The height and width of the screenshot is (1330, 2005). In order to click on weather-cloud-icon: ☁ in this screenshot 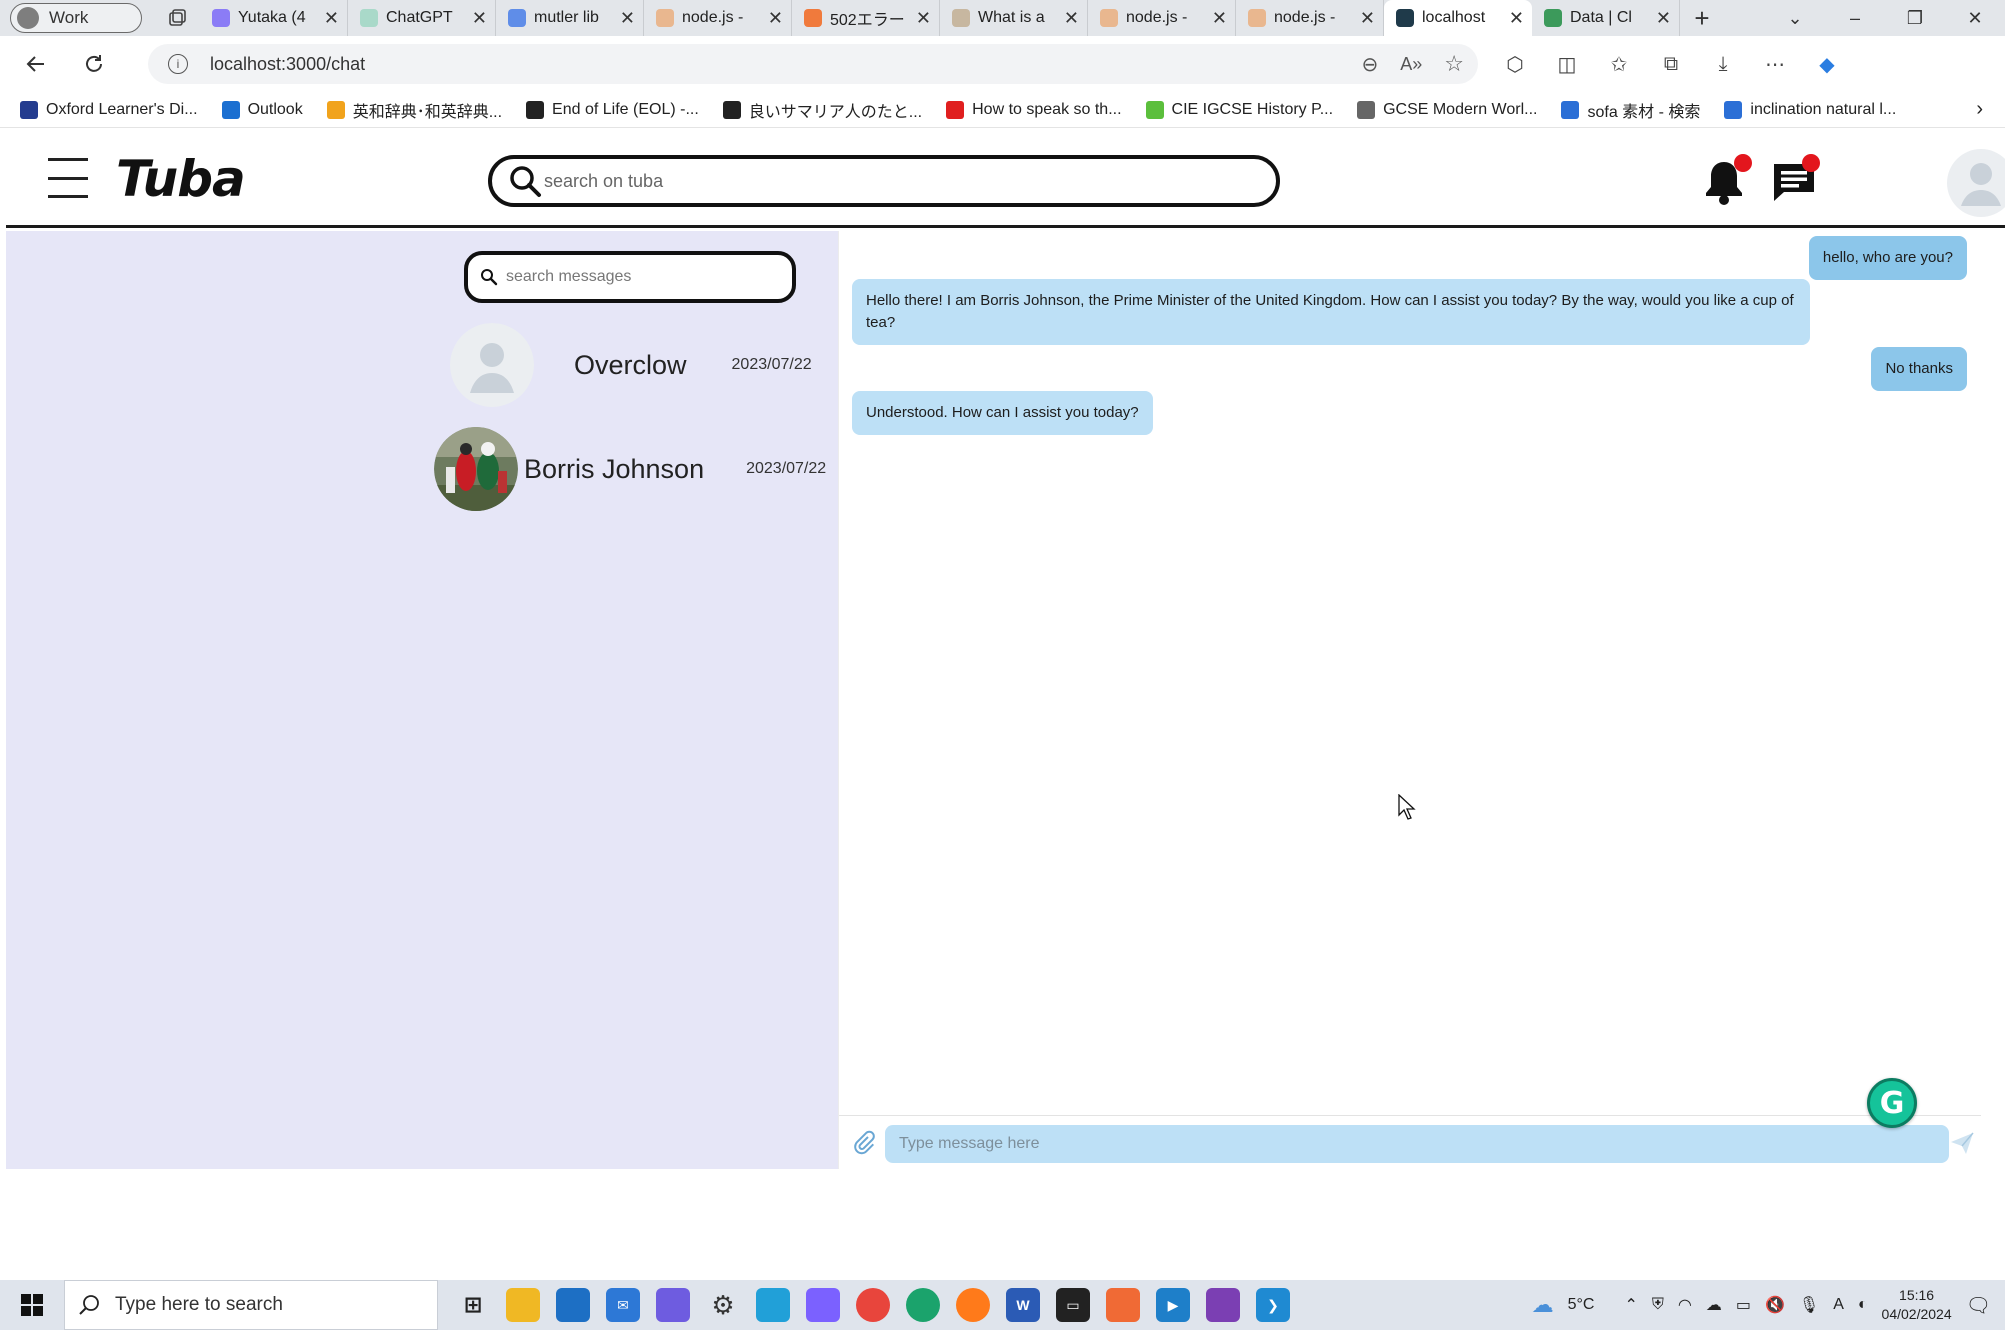, I will do `click(1543, 1305)`.